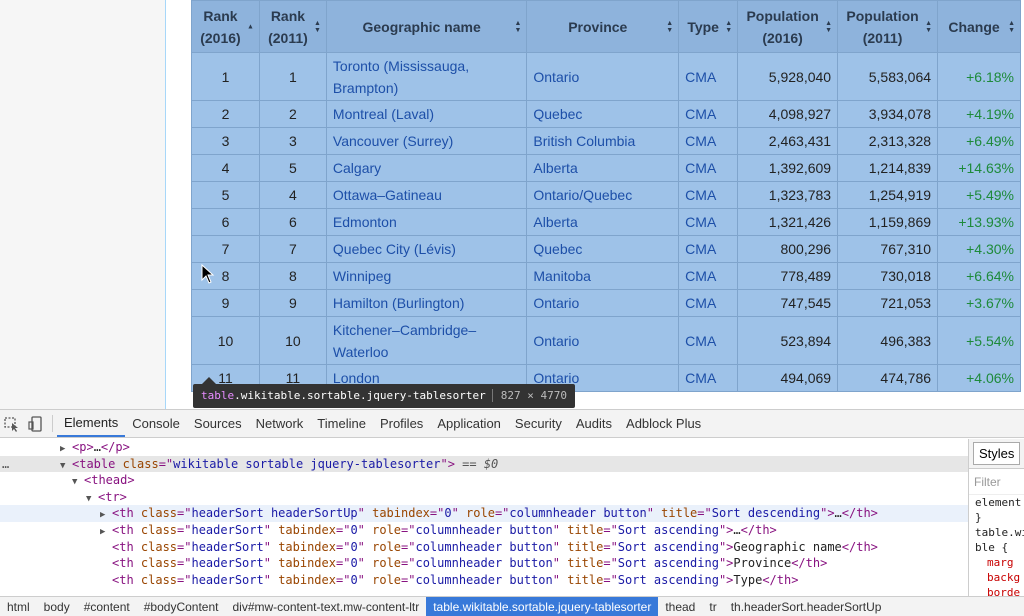  Describe the element at coordinates (218, 423) in the screenshot. I see `tab-sources: Sources` at that location.